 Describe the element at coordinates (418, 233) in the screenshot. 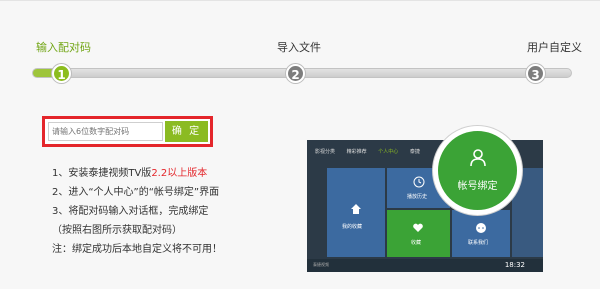

I see `tile-collect: 收藏` at that location.